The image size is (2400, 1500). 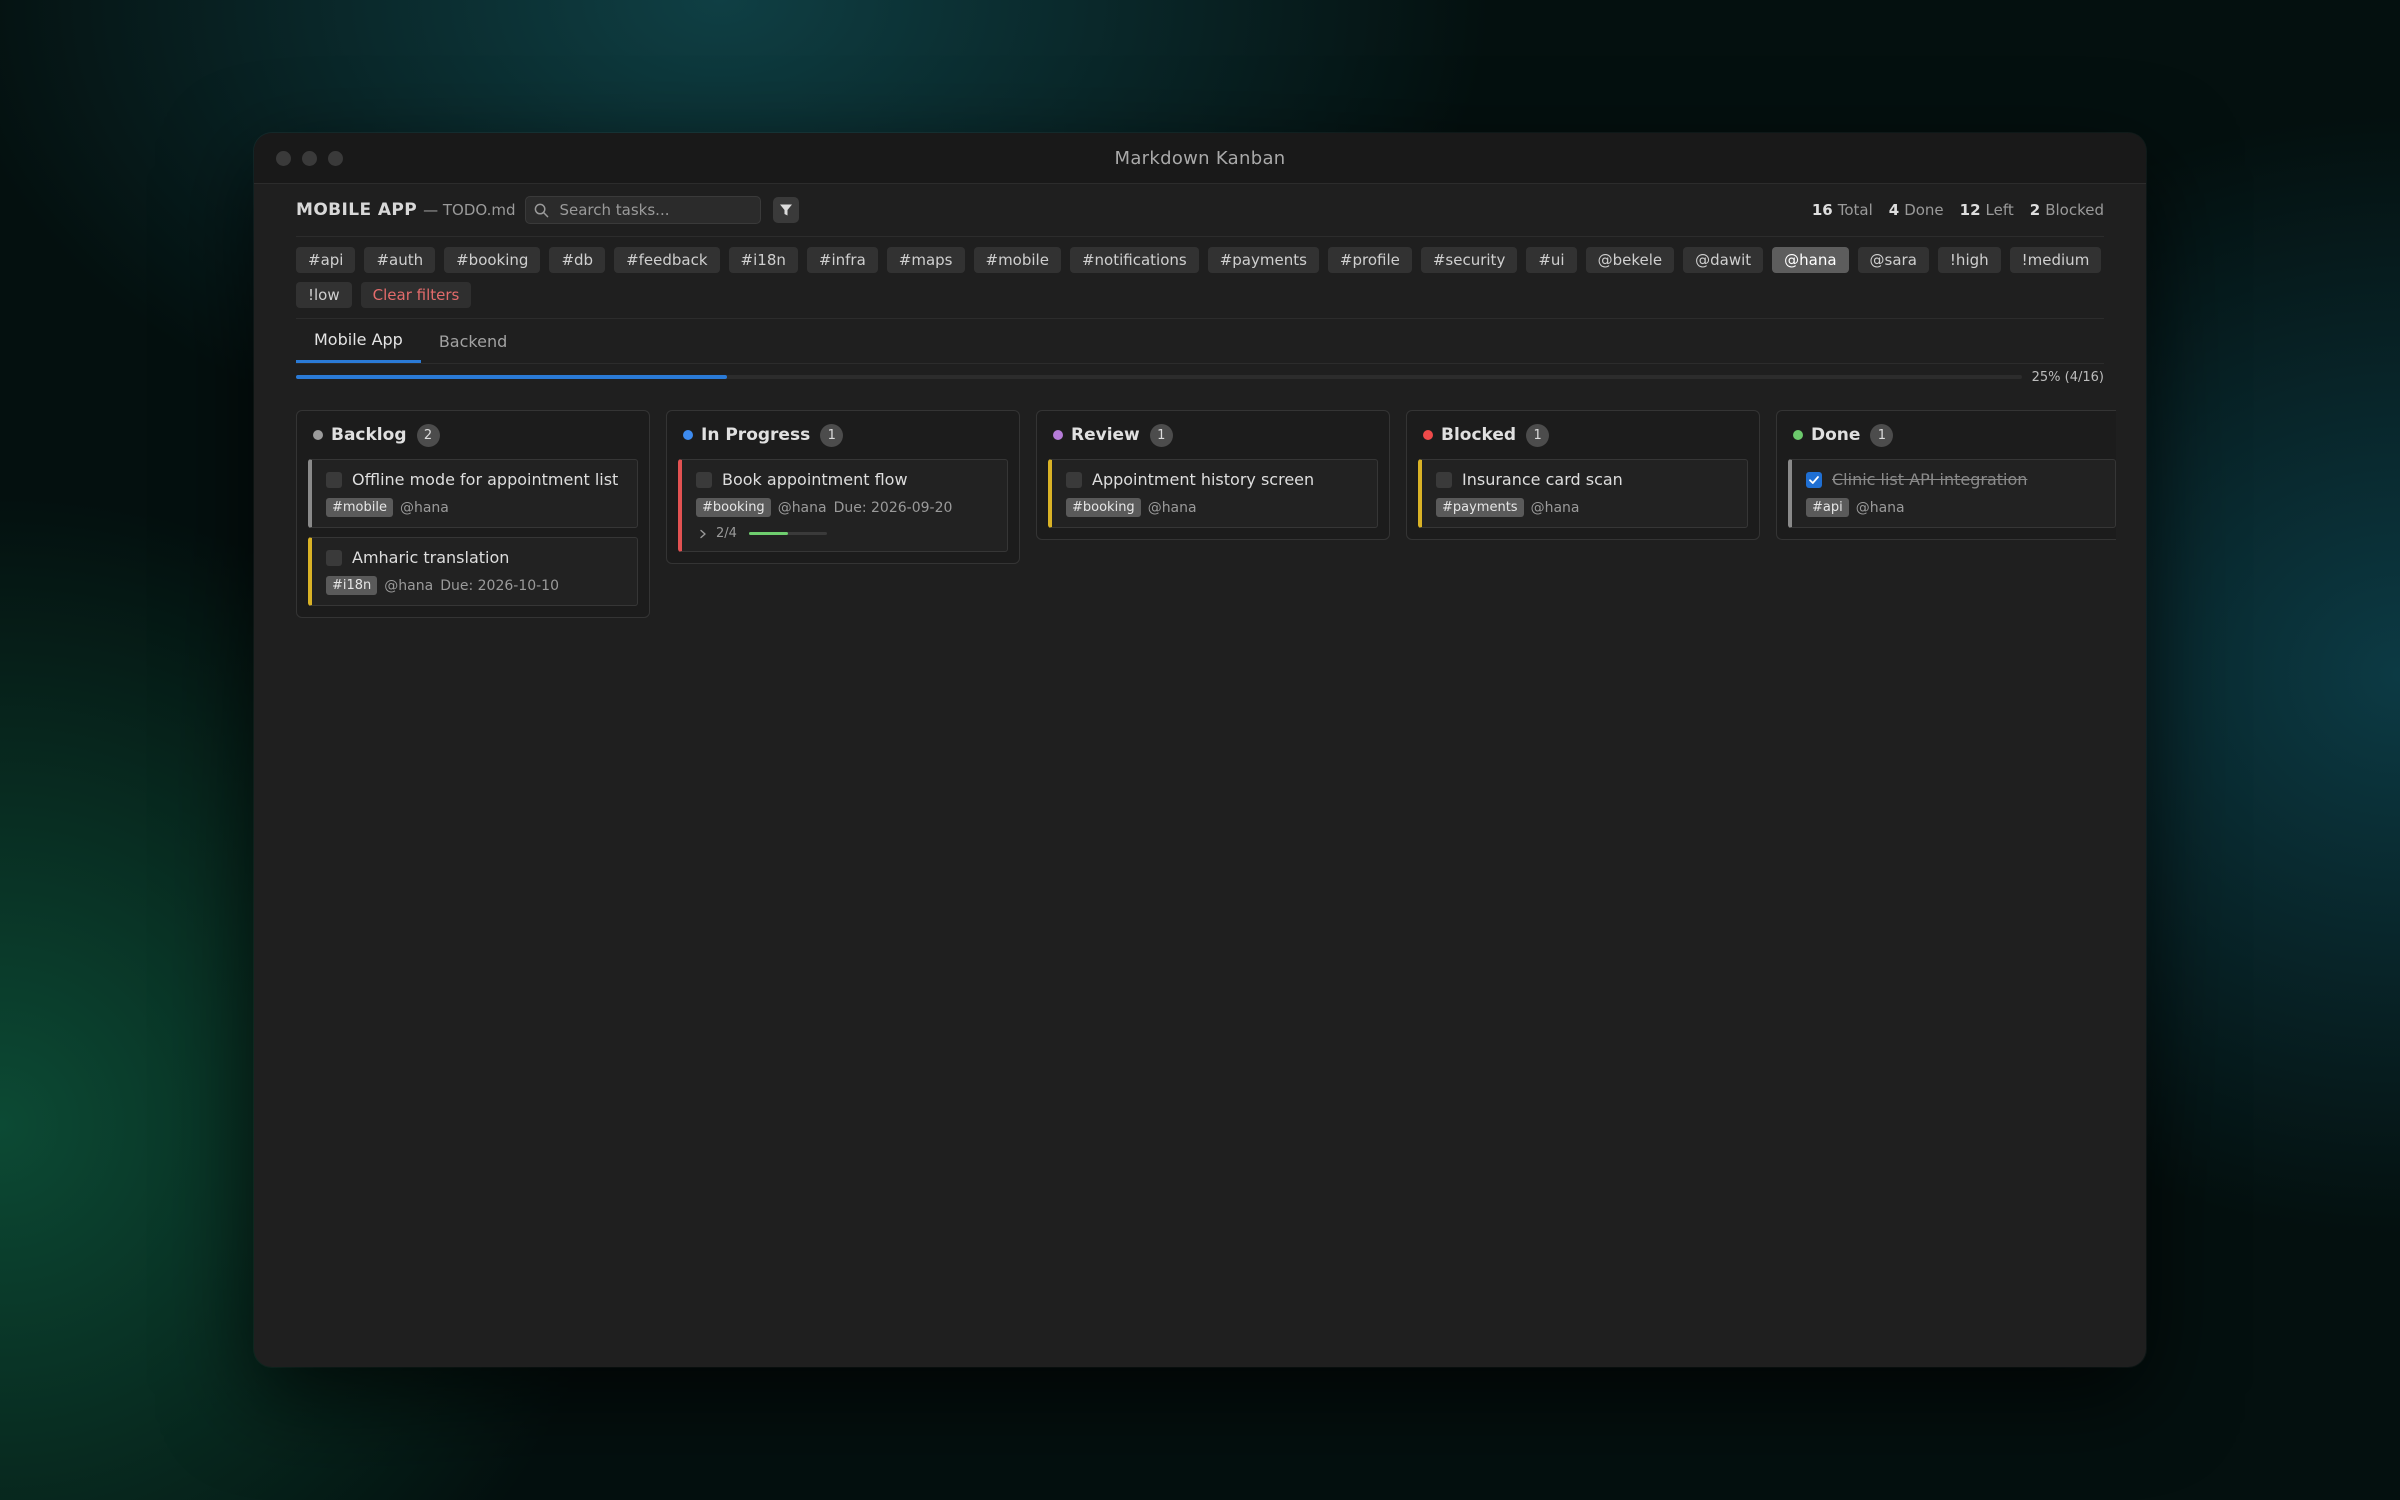 I want to click on filter-chip: #notifications, so click(x=1134, y=260).